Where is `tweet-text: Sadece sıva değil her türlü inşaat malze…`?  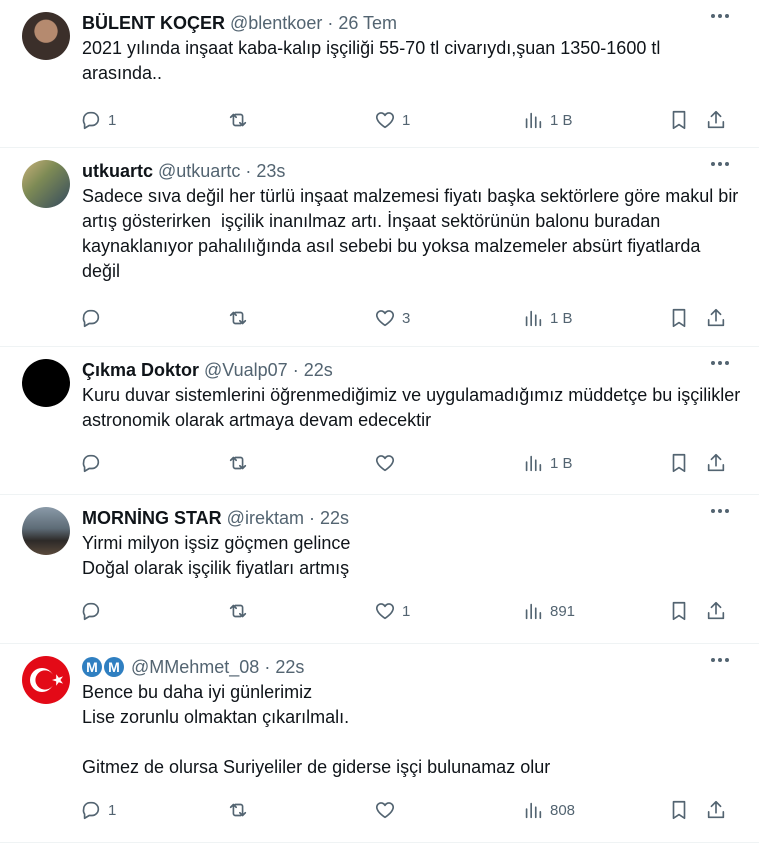 tweet-text: Sadece sıva değil her türlü inşaat malze… is located at coordinates (413, 233).